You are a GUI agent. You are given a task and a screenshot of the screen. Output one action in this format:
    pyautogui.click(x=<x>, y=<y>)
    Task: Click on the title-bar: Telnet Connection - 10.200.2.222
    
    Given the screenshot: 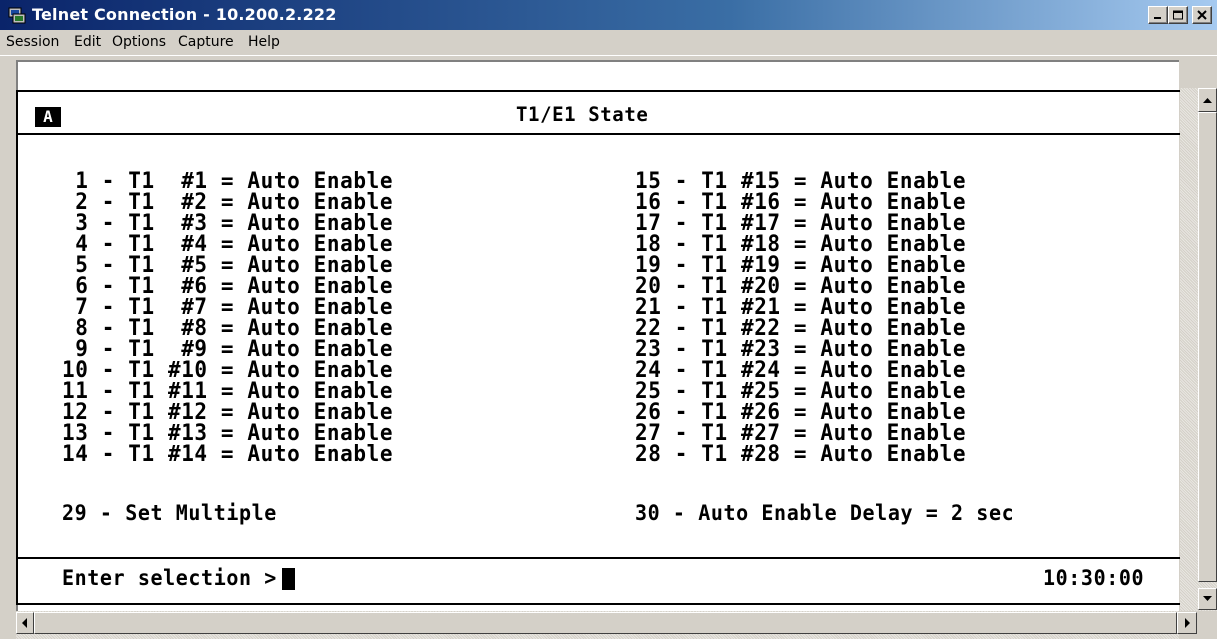 What is the action you would take?
    pyautogui.click(x=608, y=15)
    